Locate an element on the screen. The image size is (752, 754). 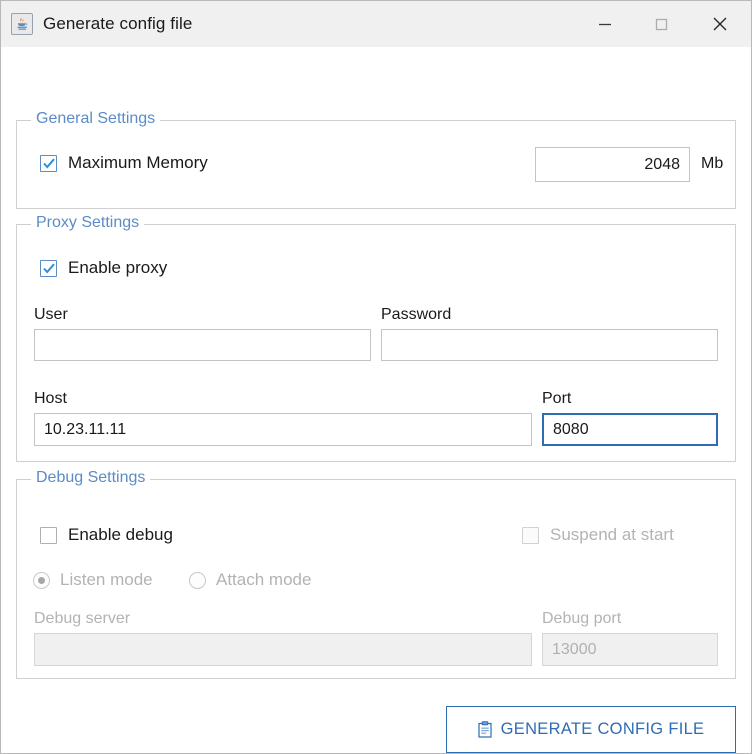
radio-dot-icon is located at coordinates (41, 580).